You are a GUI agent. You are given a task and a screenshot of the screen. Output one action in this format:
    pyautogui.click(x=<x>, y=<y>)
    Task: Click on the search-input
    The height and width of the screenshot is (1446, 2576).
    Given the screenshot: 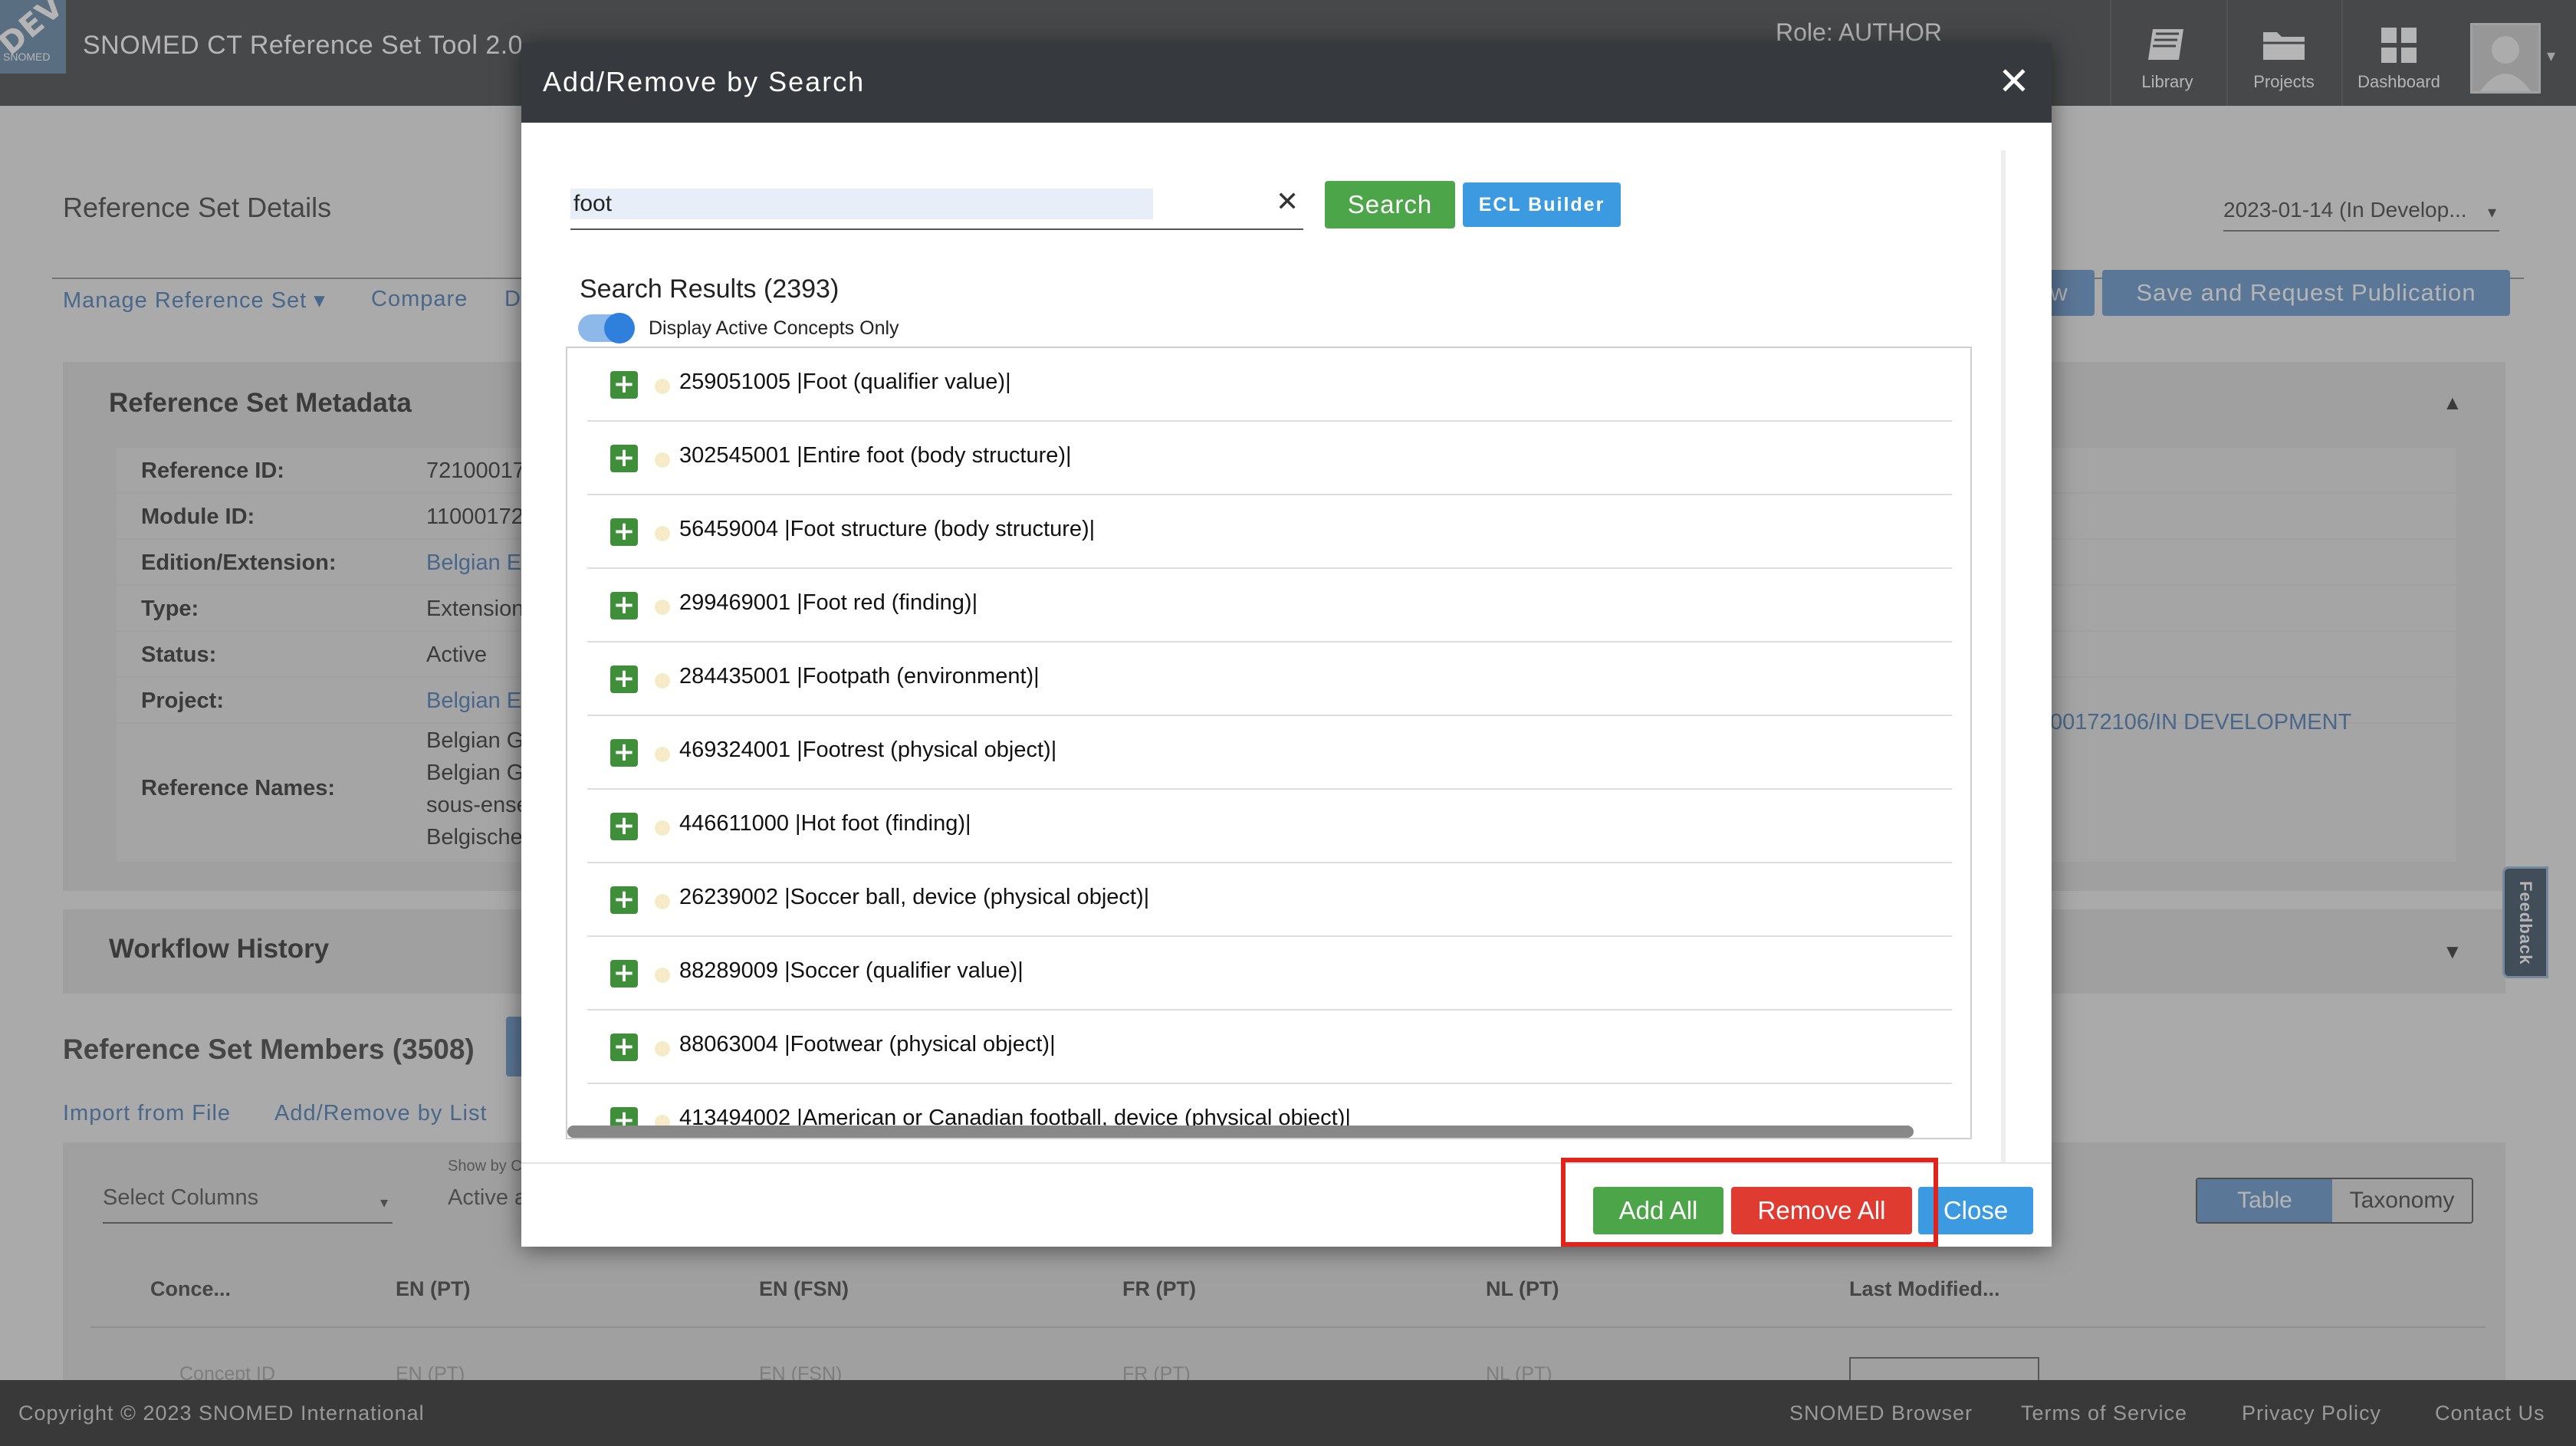 What is the action you would take?
    pyautogui.click(x=861, y=204)
    